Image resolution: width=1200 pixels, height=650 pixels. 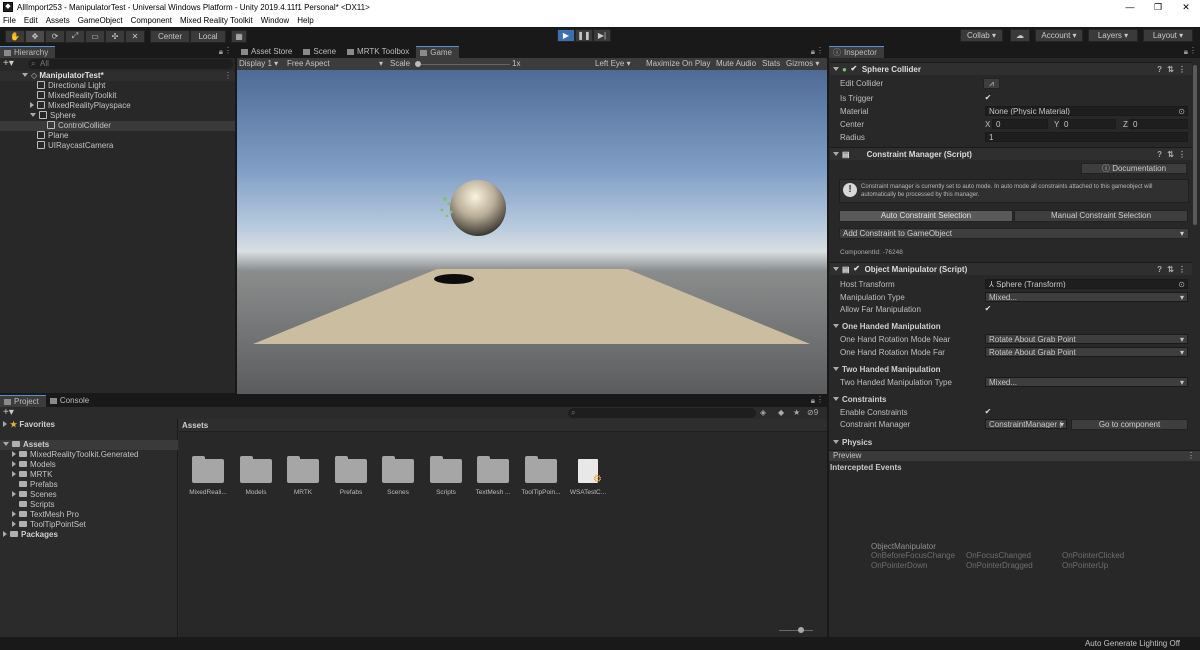 I want to click on edit-collider-button: ⩘, so click(x=991, y=83).